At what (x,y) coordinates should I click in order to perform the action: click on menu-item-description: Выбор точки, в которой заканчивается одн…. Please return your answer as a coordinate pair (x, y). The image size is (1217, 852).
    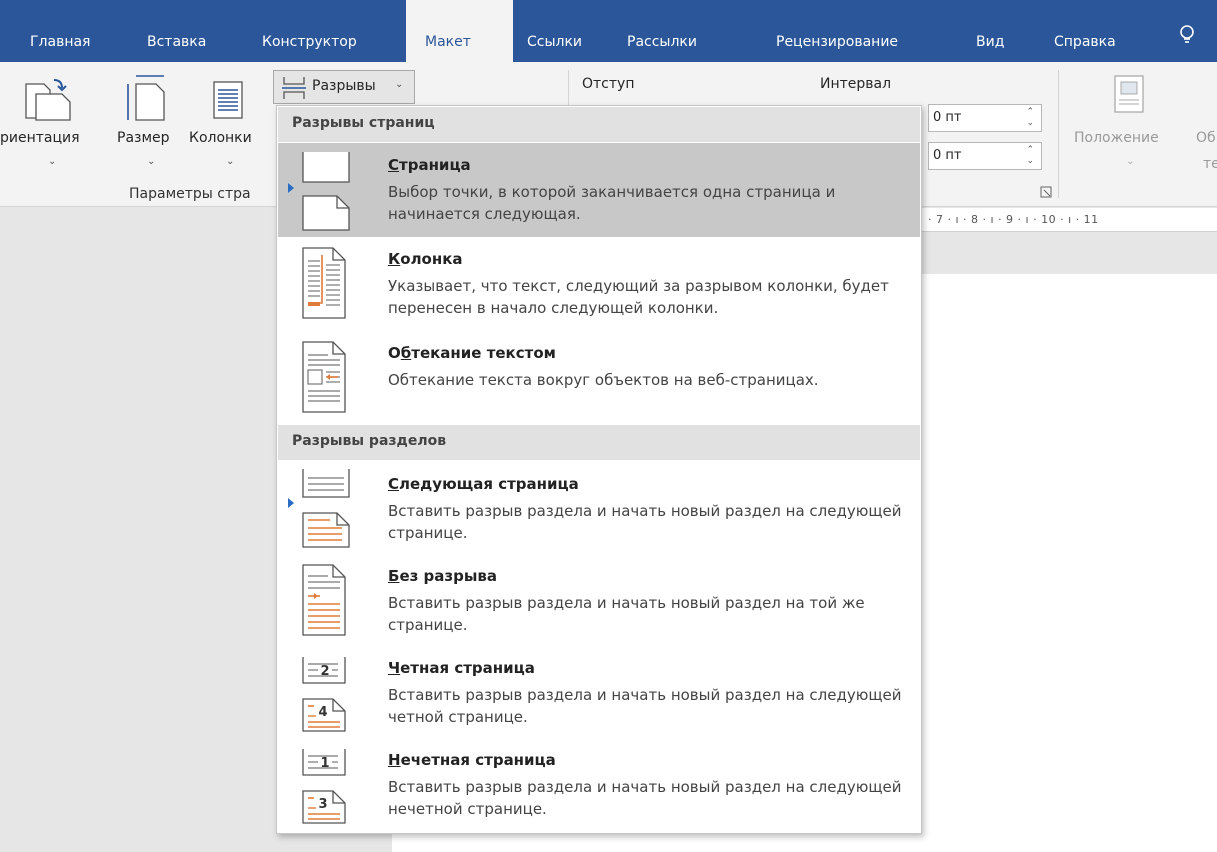
    Looking at the image, I should click on (612, 203).